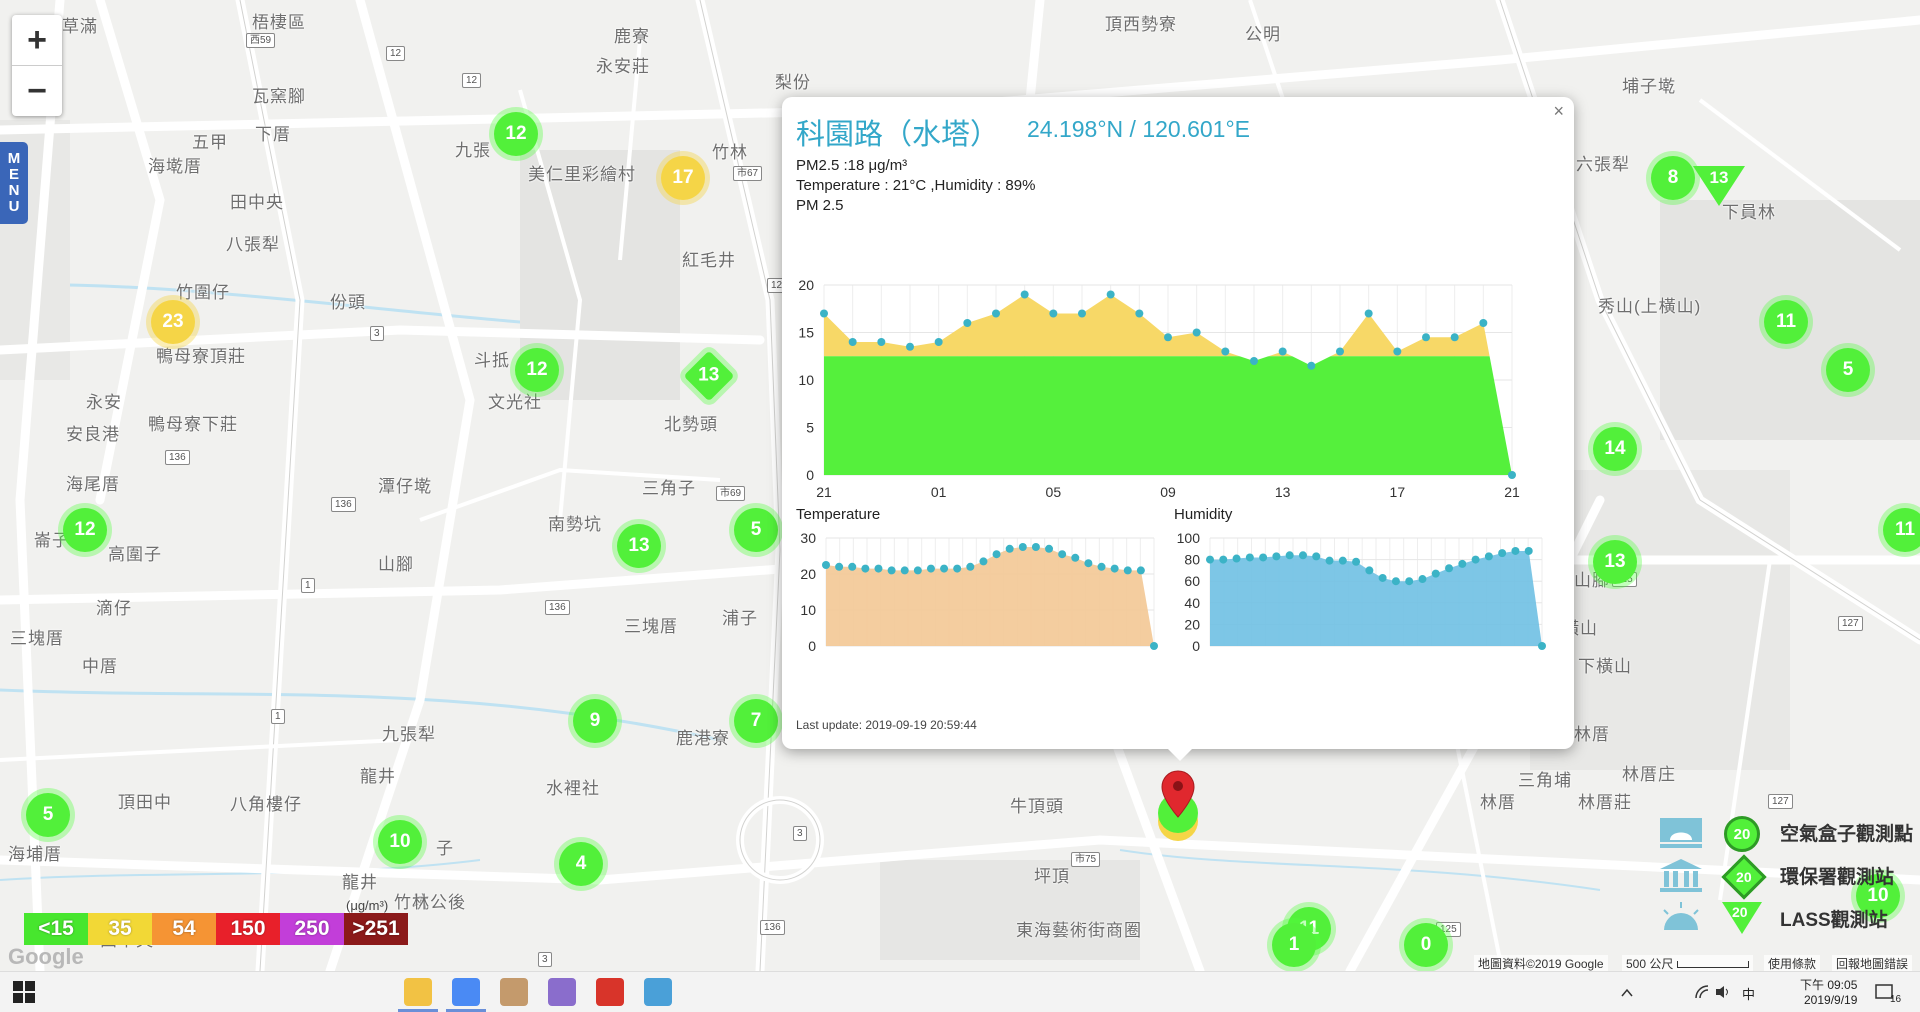  I want to click on marker-value: 23, so click(173, 321).